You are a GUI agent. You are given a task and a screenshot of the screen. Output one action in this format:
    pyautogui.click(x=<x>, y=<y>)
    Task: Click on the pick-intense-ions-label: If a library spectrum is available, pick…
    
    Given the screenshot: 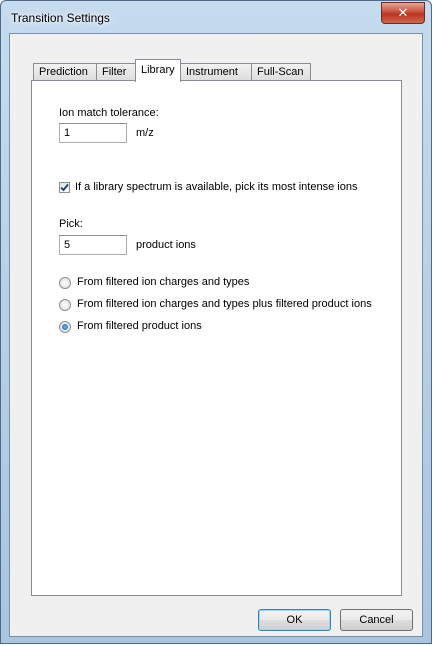 What is the action you would take?
    pyautogui.click(x=216, y=187)
    